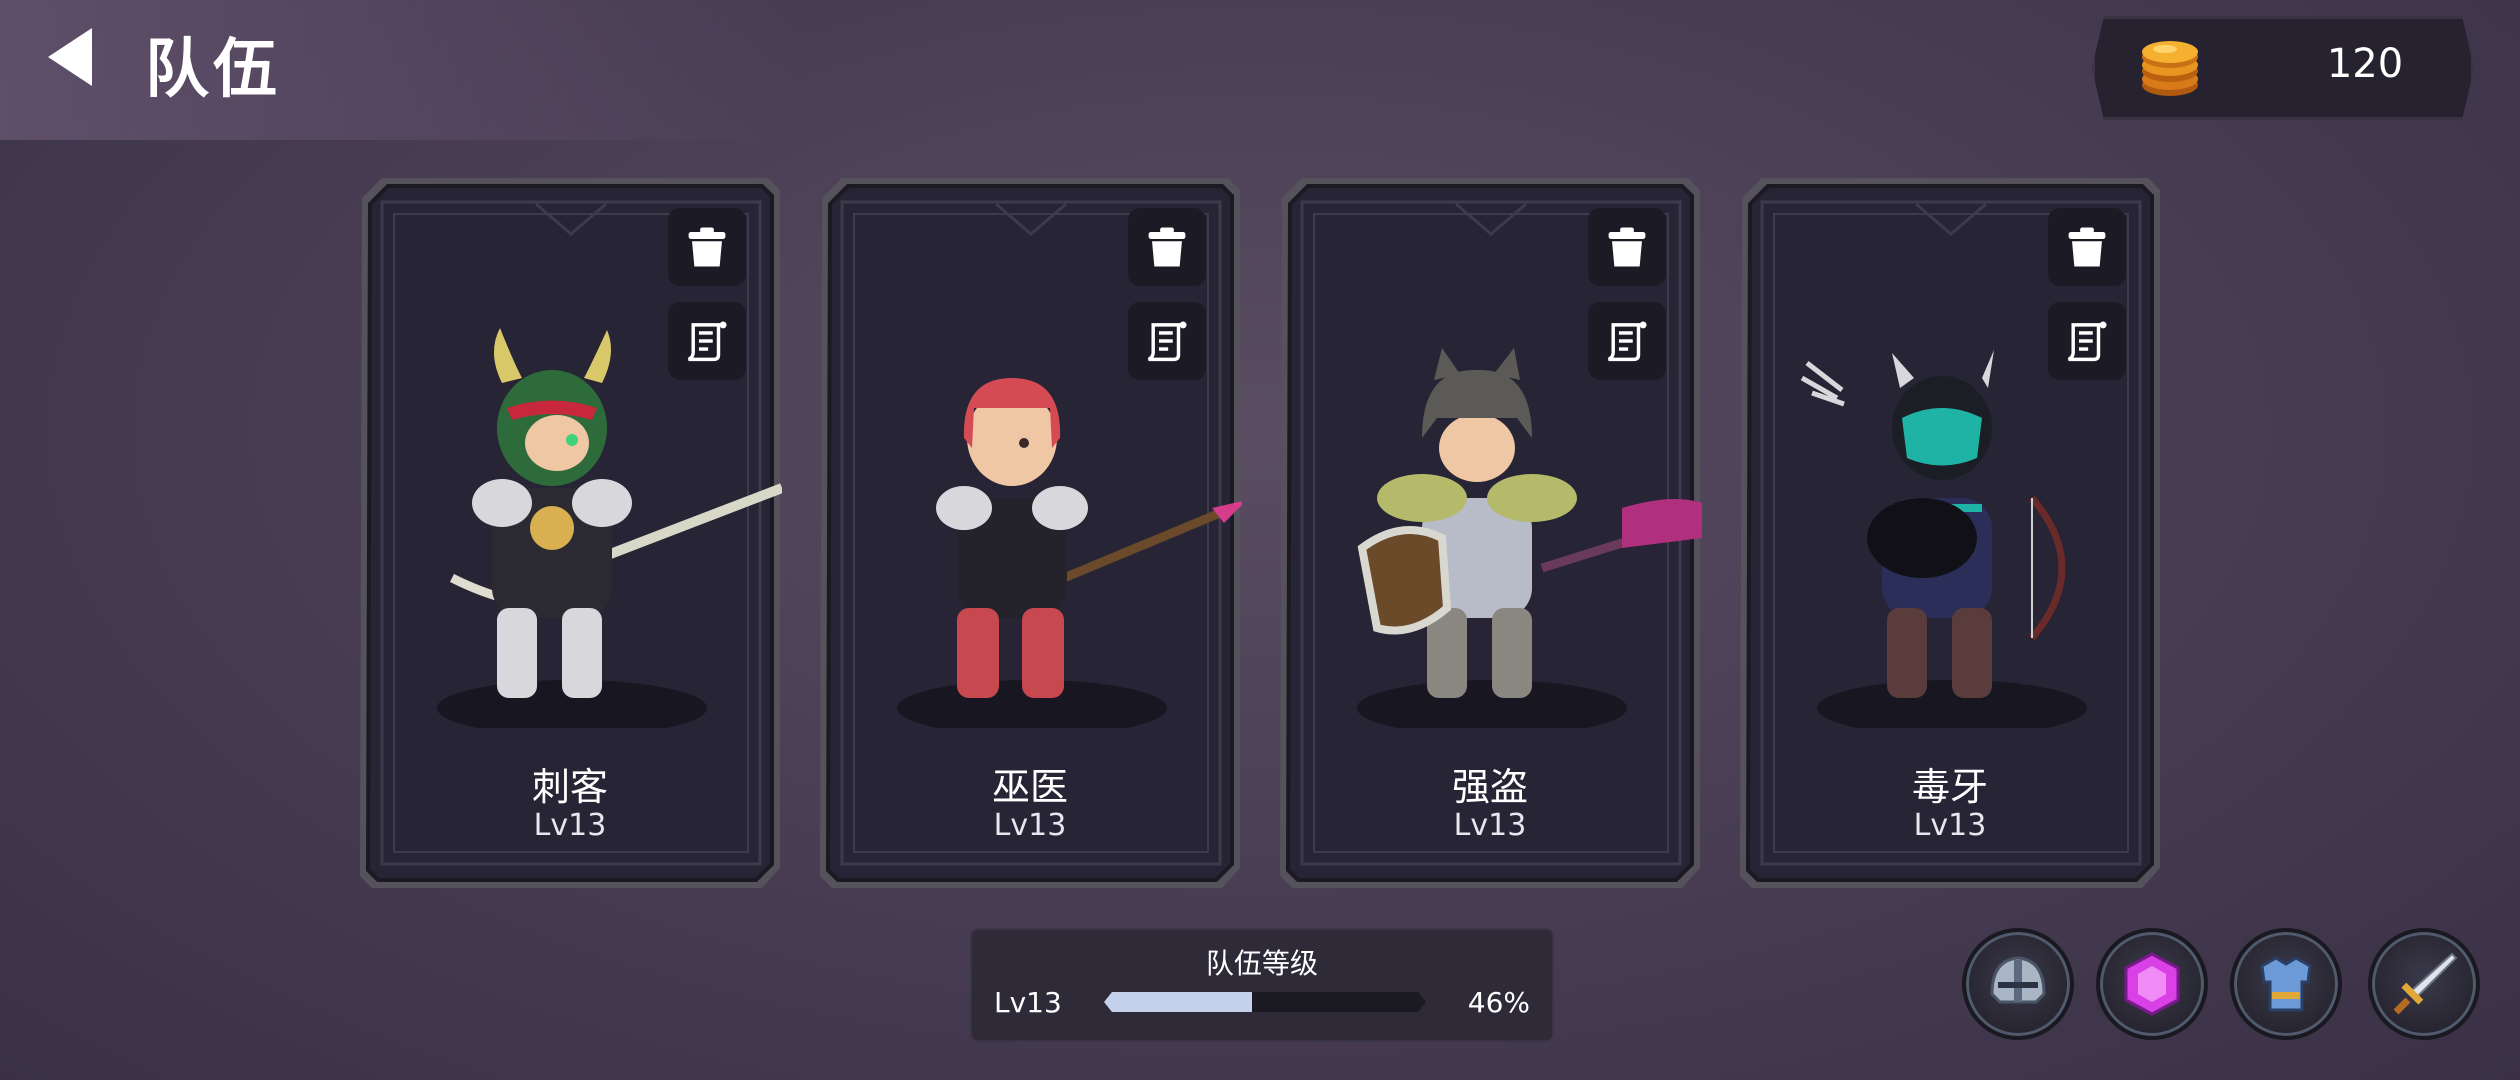 The height and width of the screenshot is (1080, 2520). Describe the element at coordinates (2018, 980) in the screenshot. I see `helmet-icon` at that location.